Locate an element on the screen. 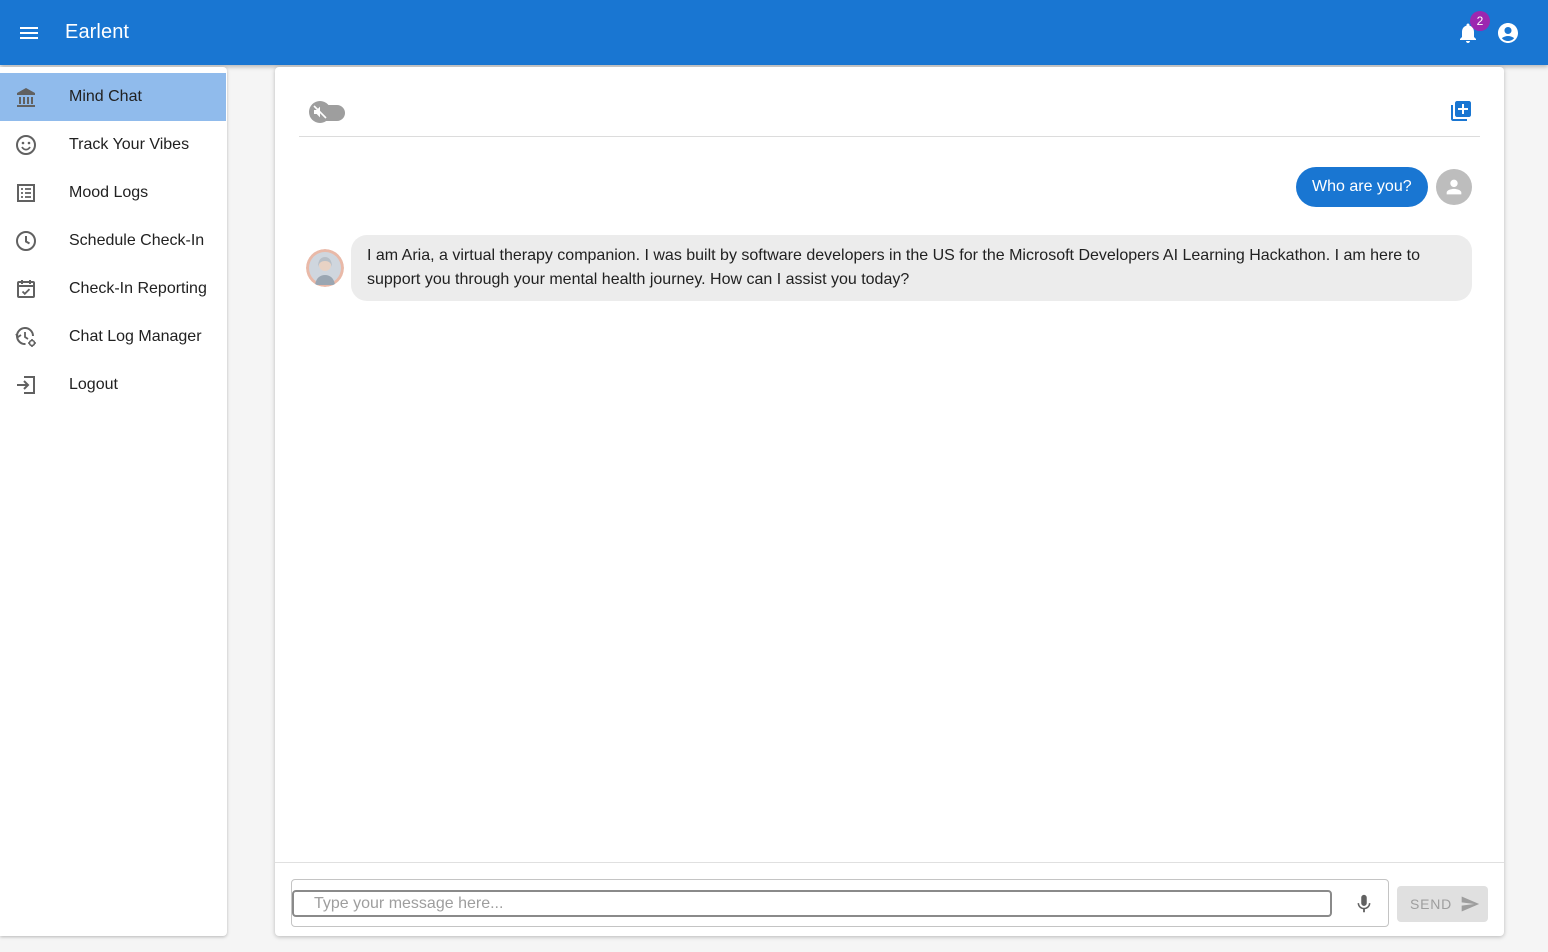 The width and height of the screenshot is (1548, 952). user-message-bubble: Who are you? is located at coordinates (1362, 187).